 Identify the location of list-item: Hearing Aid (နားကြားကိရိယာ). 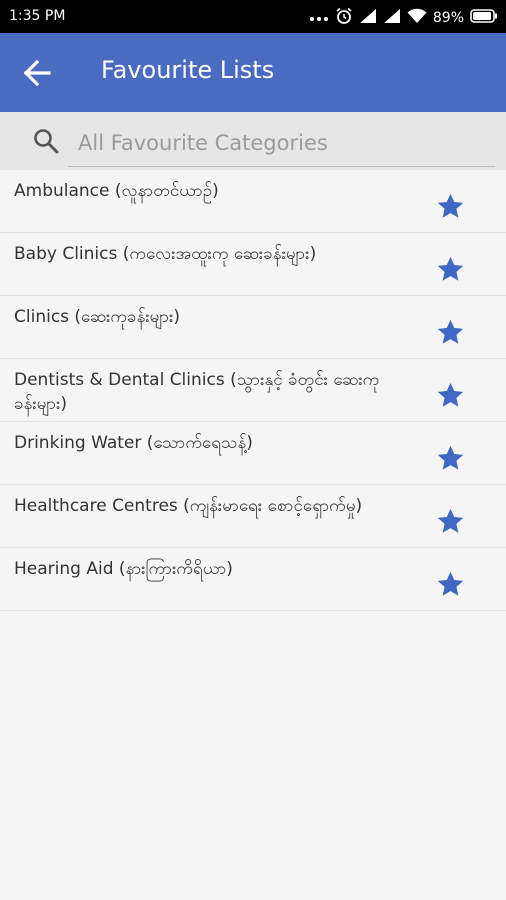
(253, 579).